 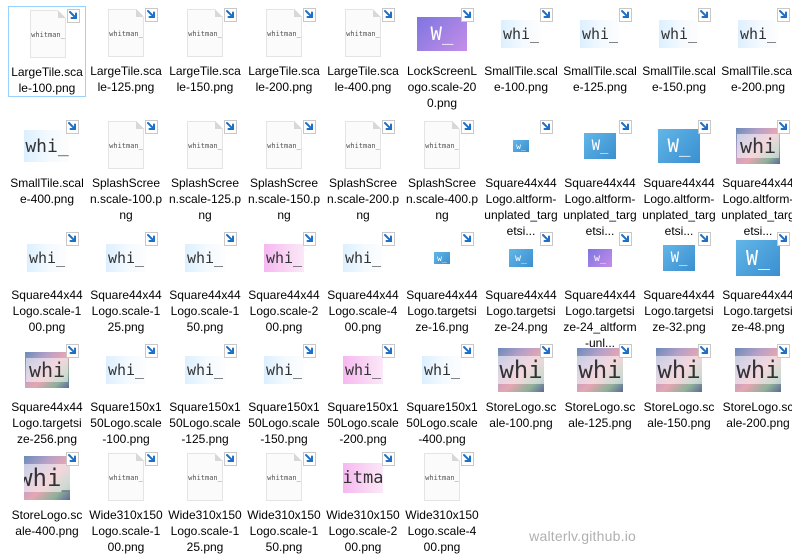 What do you see at coordinates (363, 170) in the screenshot?
I see `file-item: whitman_ SplashScreen.scale-200.png` at bounding box center [363, 170].